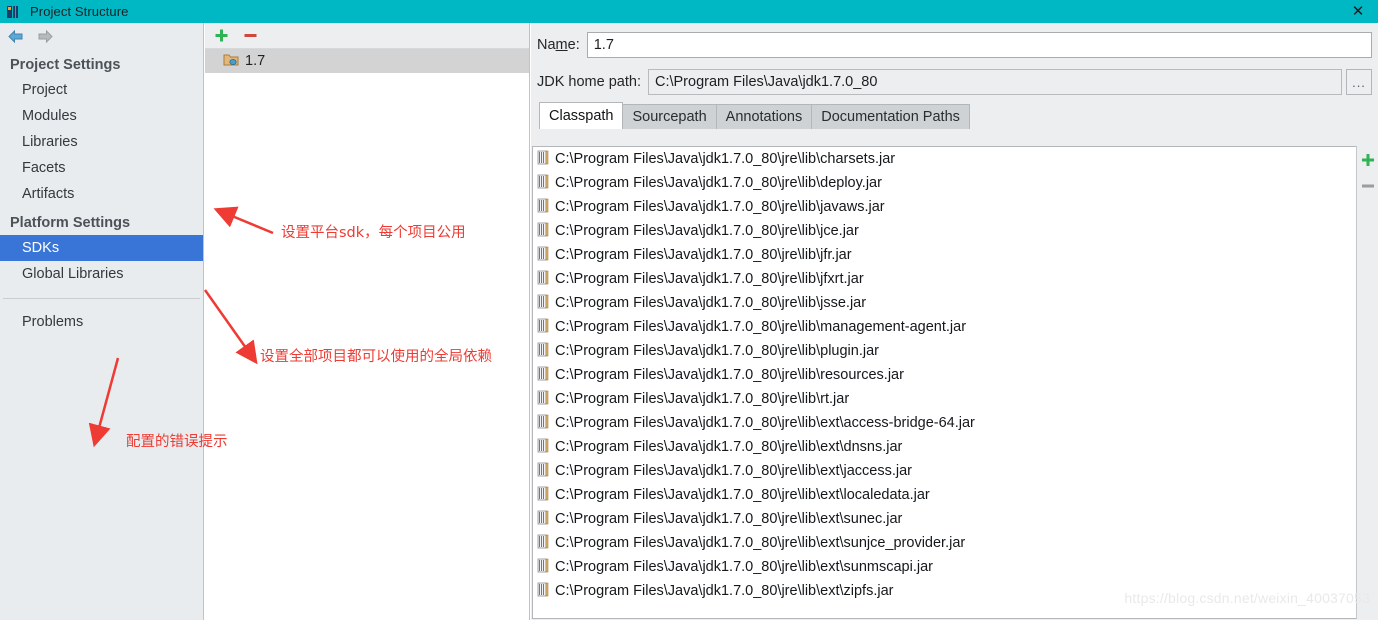 The width and height of the screenshot is (1378, 620). Describe the element at coordinates (1367, 159) in the screenshot. I see `add-classpath-entry-button` at that location.